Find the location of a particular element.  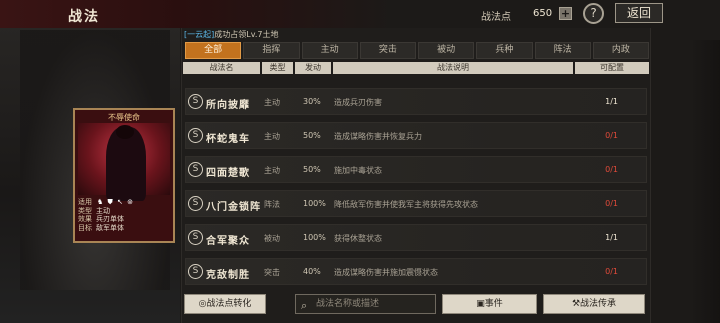

table-row: S 四面楚歌 主动 50% 施加中毒状态 0/1 is located at coordinates (416, 169).